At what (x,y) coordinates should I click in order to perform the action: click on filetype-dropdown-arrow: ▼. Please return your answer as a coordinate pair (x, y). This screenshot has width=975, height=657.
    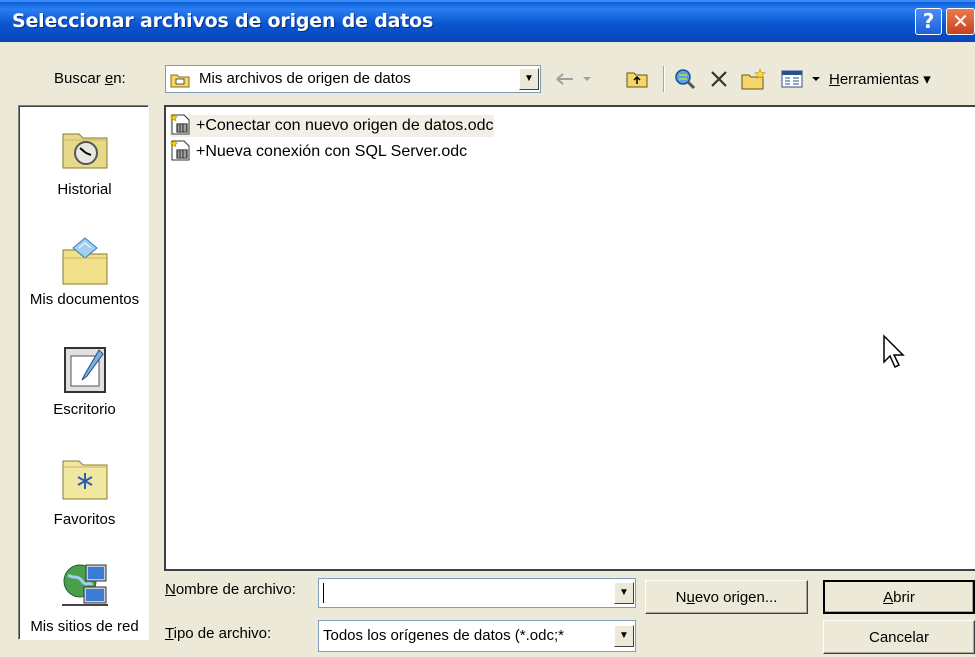
    Looking at the image, I should click on (624, 636).